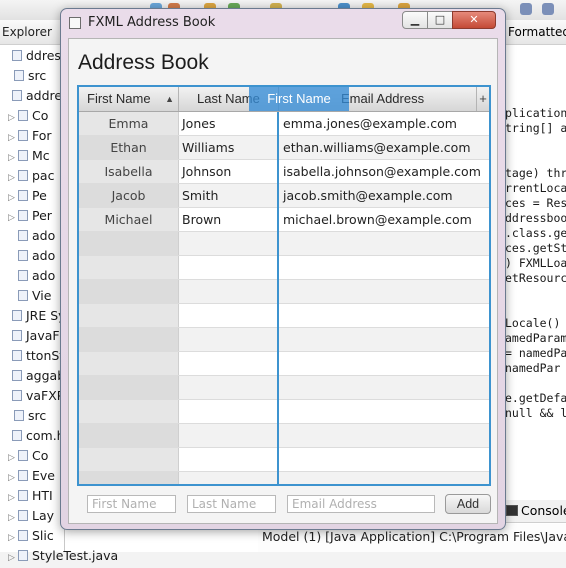 The height and width of the screenshot is (568, 566). I want to click on tree-item: JavaFX, so click(35, 336).